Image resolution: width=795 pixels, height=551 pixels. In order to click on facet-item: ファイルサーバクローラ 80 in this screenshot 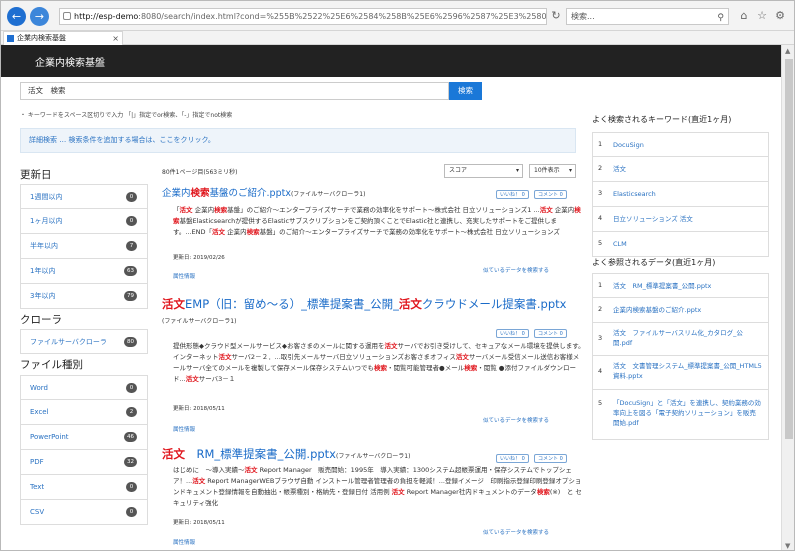, I will do `click(84, 341)`.